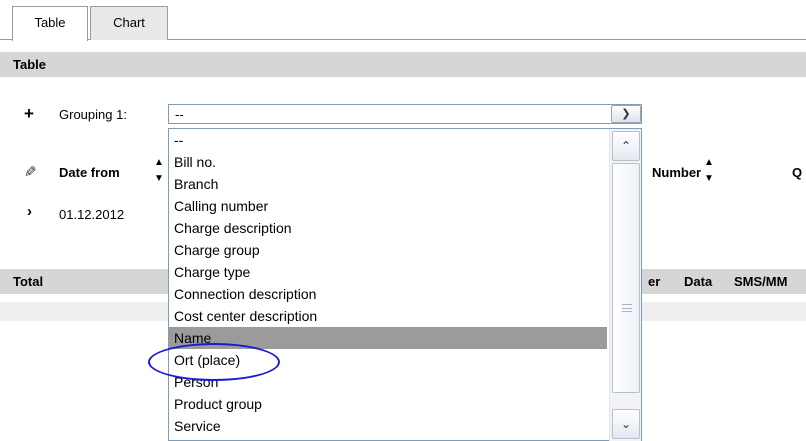  What do you see at coordinates (93, 114) in the screenshot?
I see `grouping-label: Grouping 1:` at bounding box center [93, 114].